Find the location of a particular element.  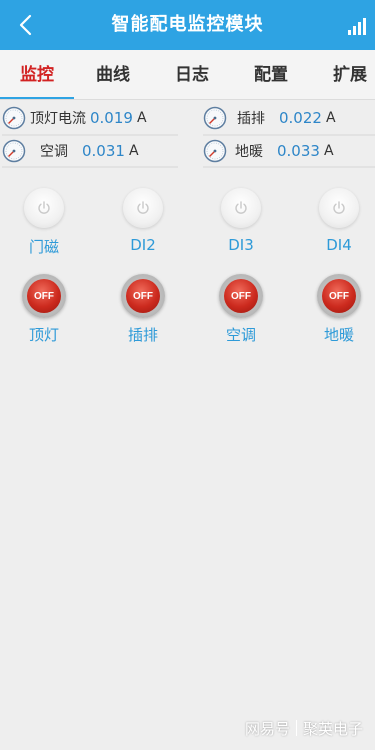

tab-config: 配置 is located at coordinates (271, 74).